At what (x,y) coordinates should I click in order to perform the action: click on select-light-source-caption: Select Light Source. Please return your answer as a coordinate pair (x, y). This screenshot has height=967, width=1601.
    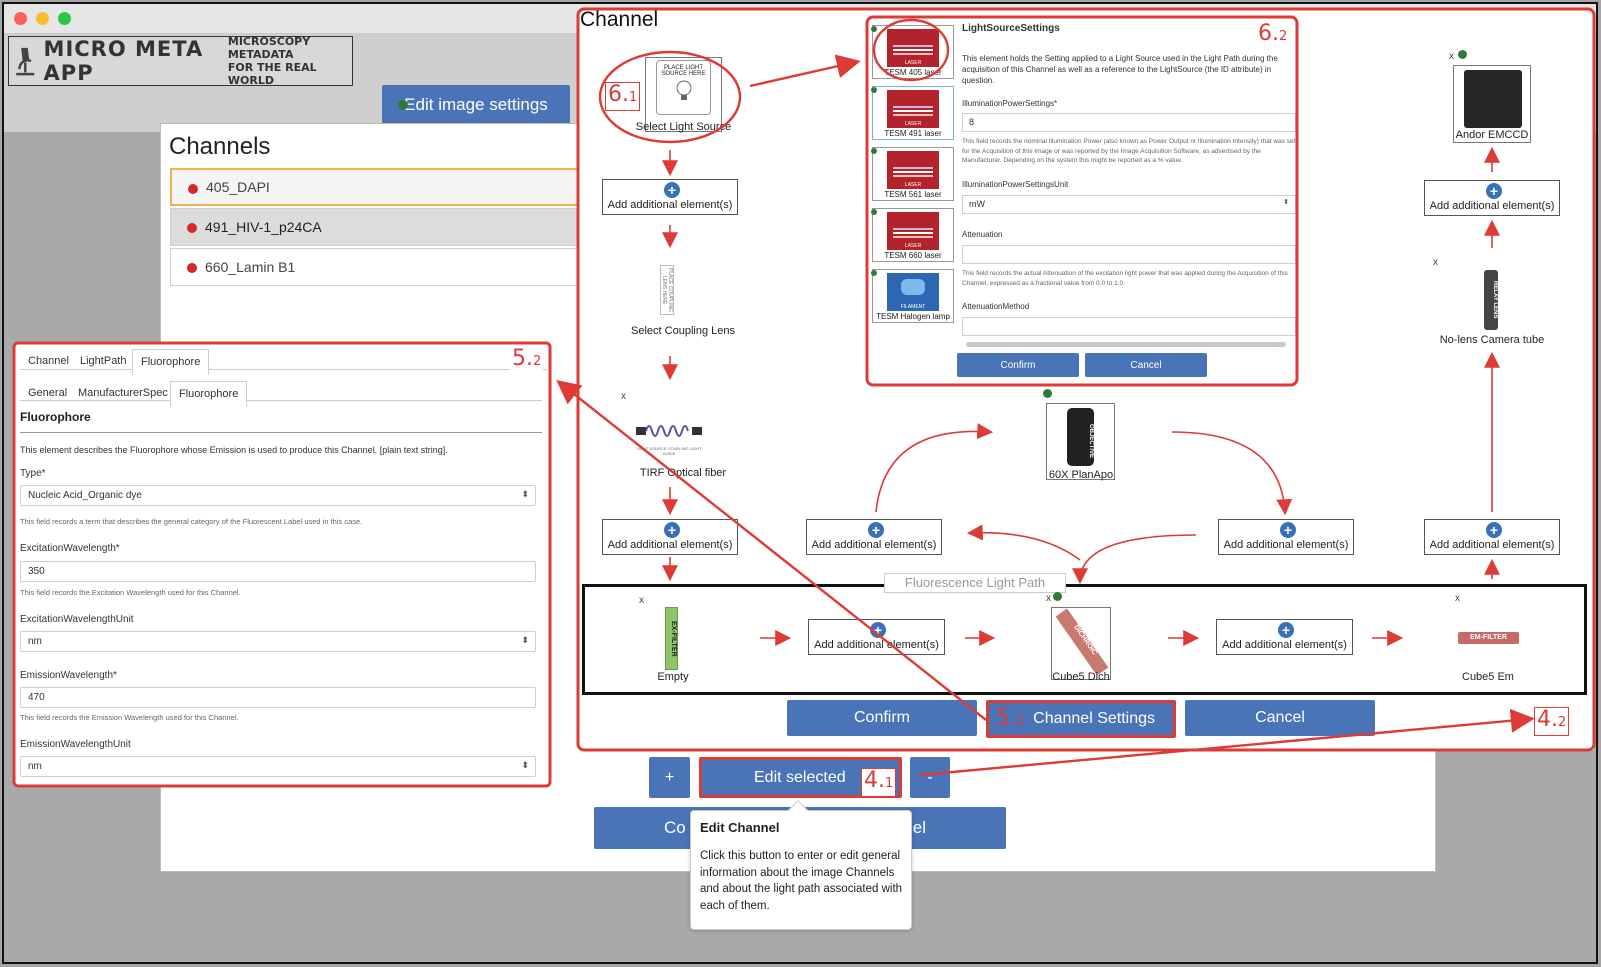
    Looking at the image, I should click on (683, 127).